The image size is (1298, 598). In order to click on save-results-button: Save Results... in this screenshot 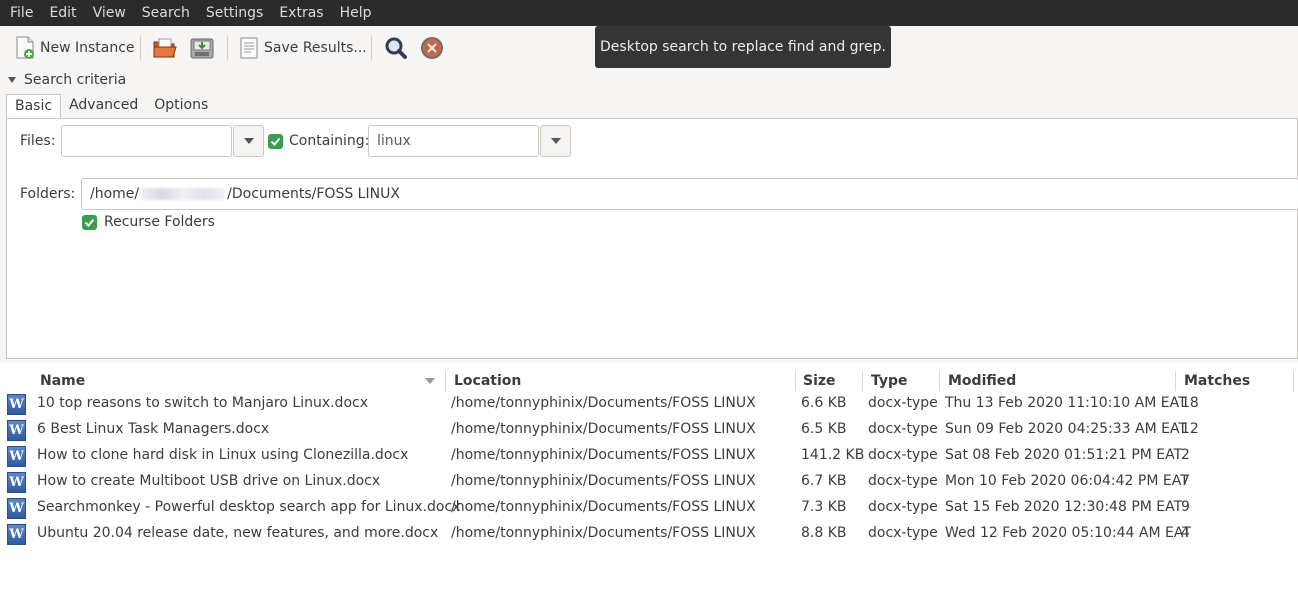, I will do `click(302, 48)`.